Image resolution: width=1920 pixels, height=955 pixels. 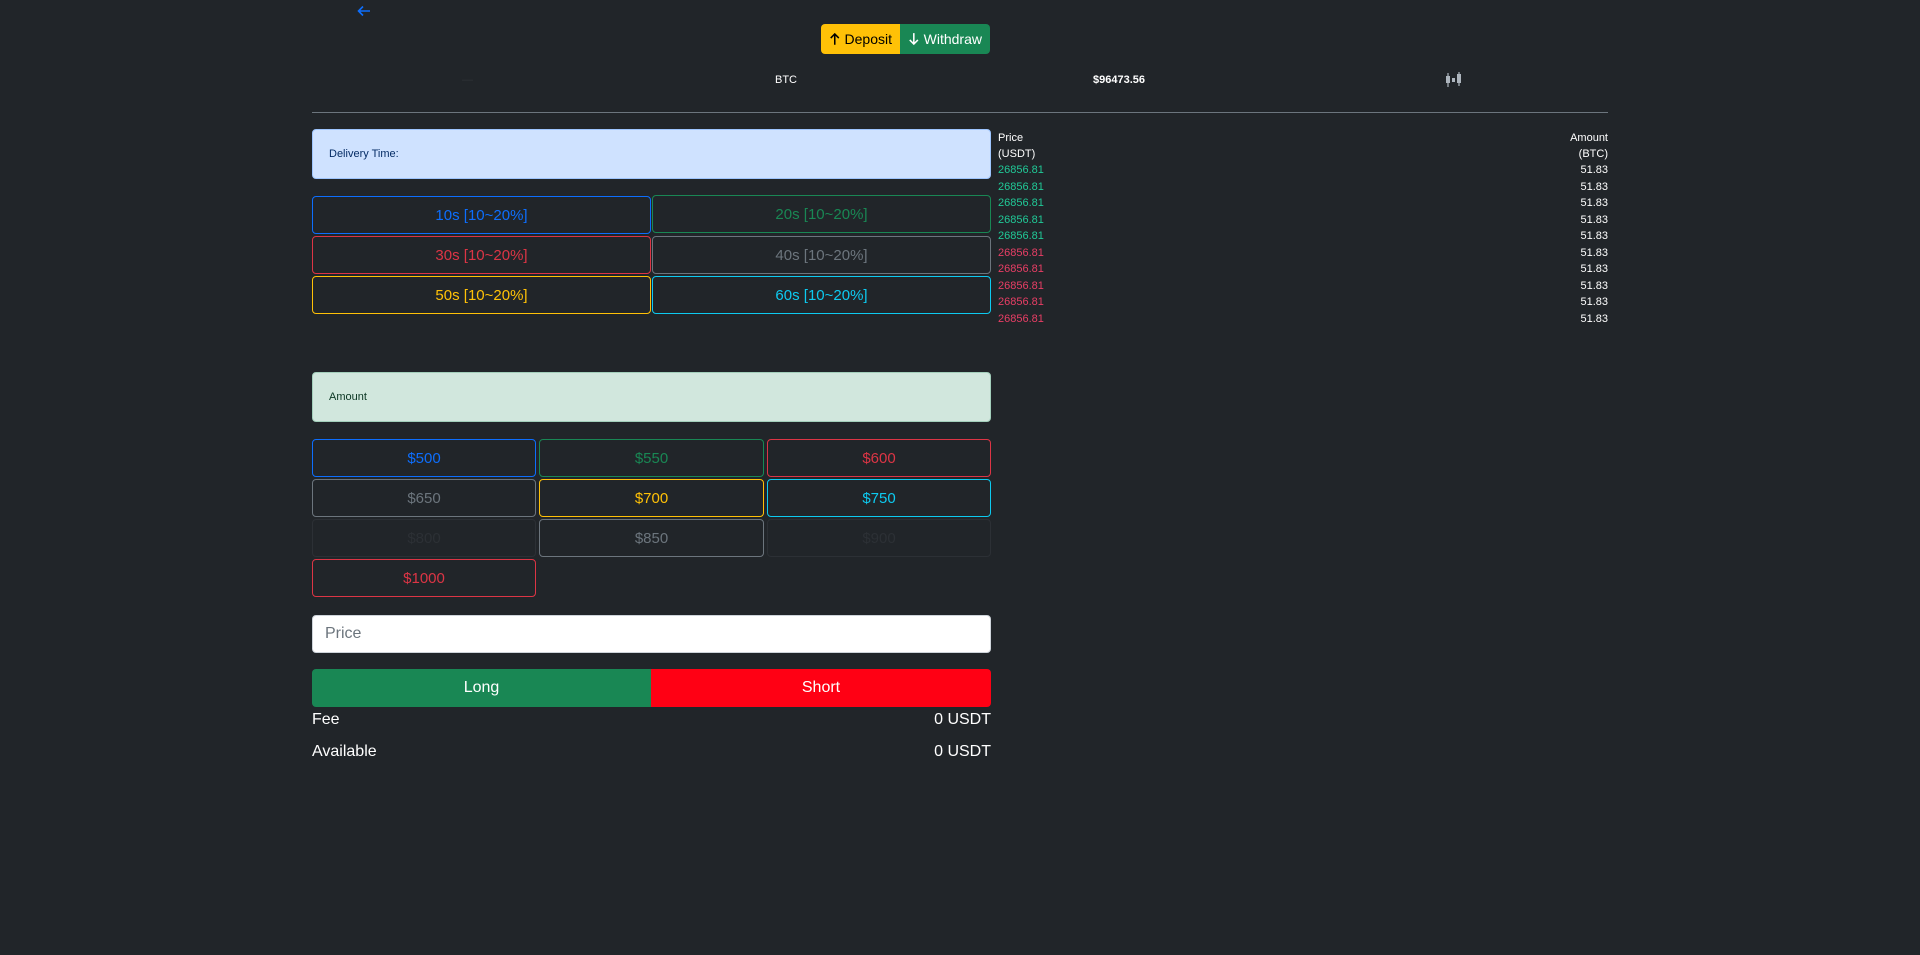 I want to click on candlestick-icon, so click(x=1454, y=80).